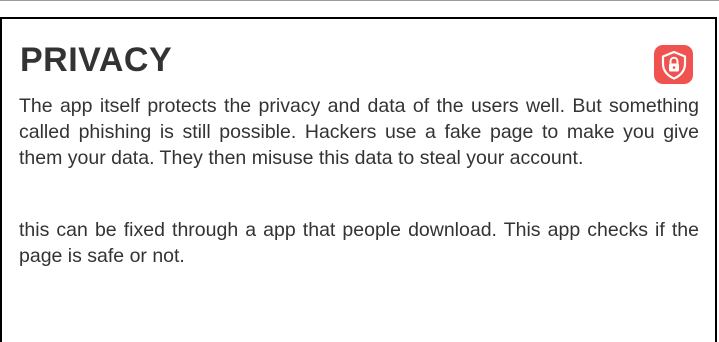  What do you see at coordinates (673, 64) in the screenshot?
I see `shield-lock-icon` at bounding box center [673, 64].